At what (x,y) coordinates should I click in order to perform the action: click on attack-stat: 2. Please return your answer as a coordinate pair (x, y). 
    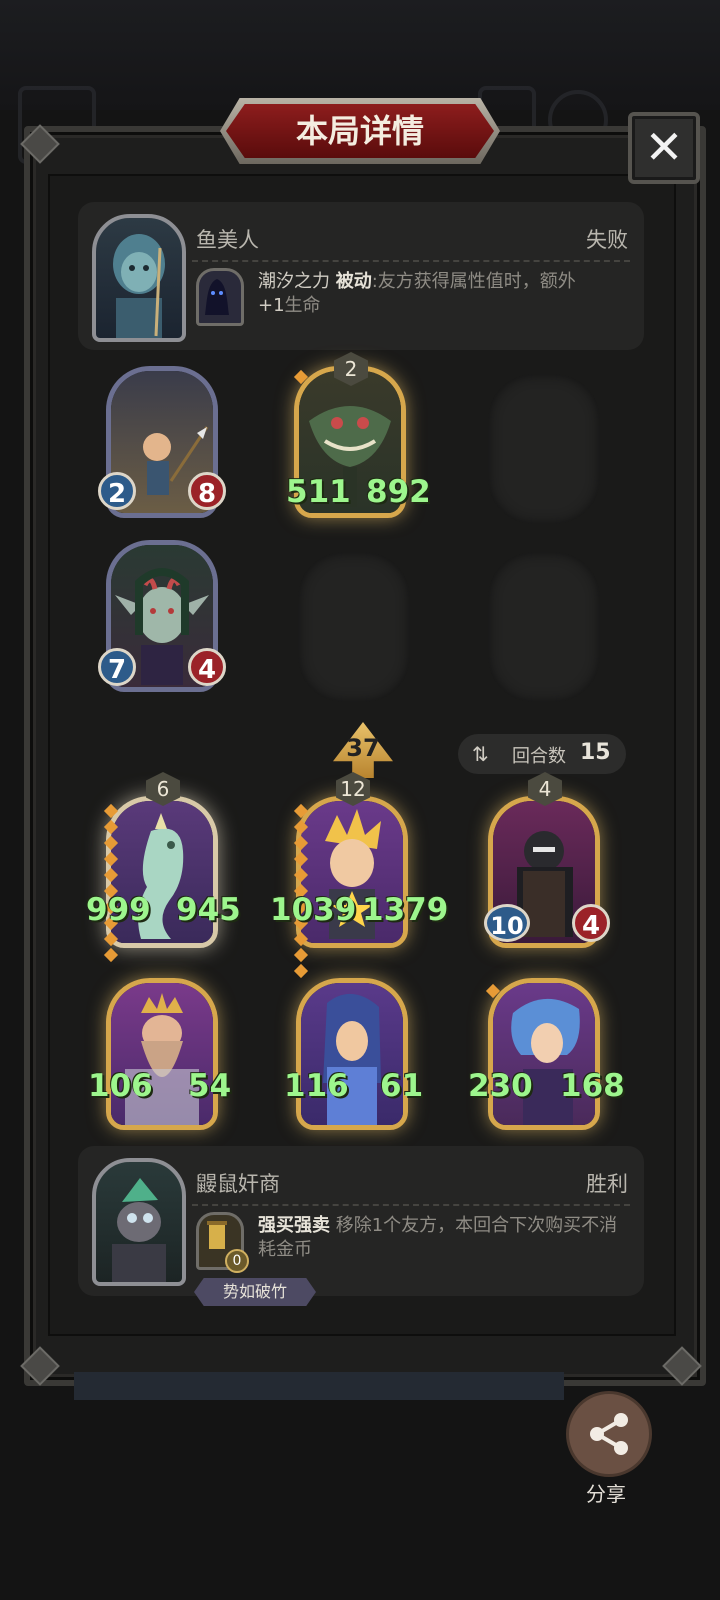
    Looking at the image, I should click on (117, 491).